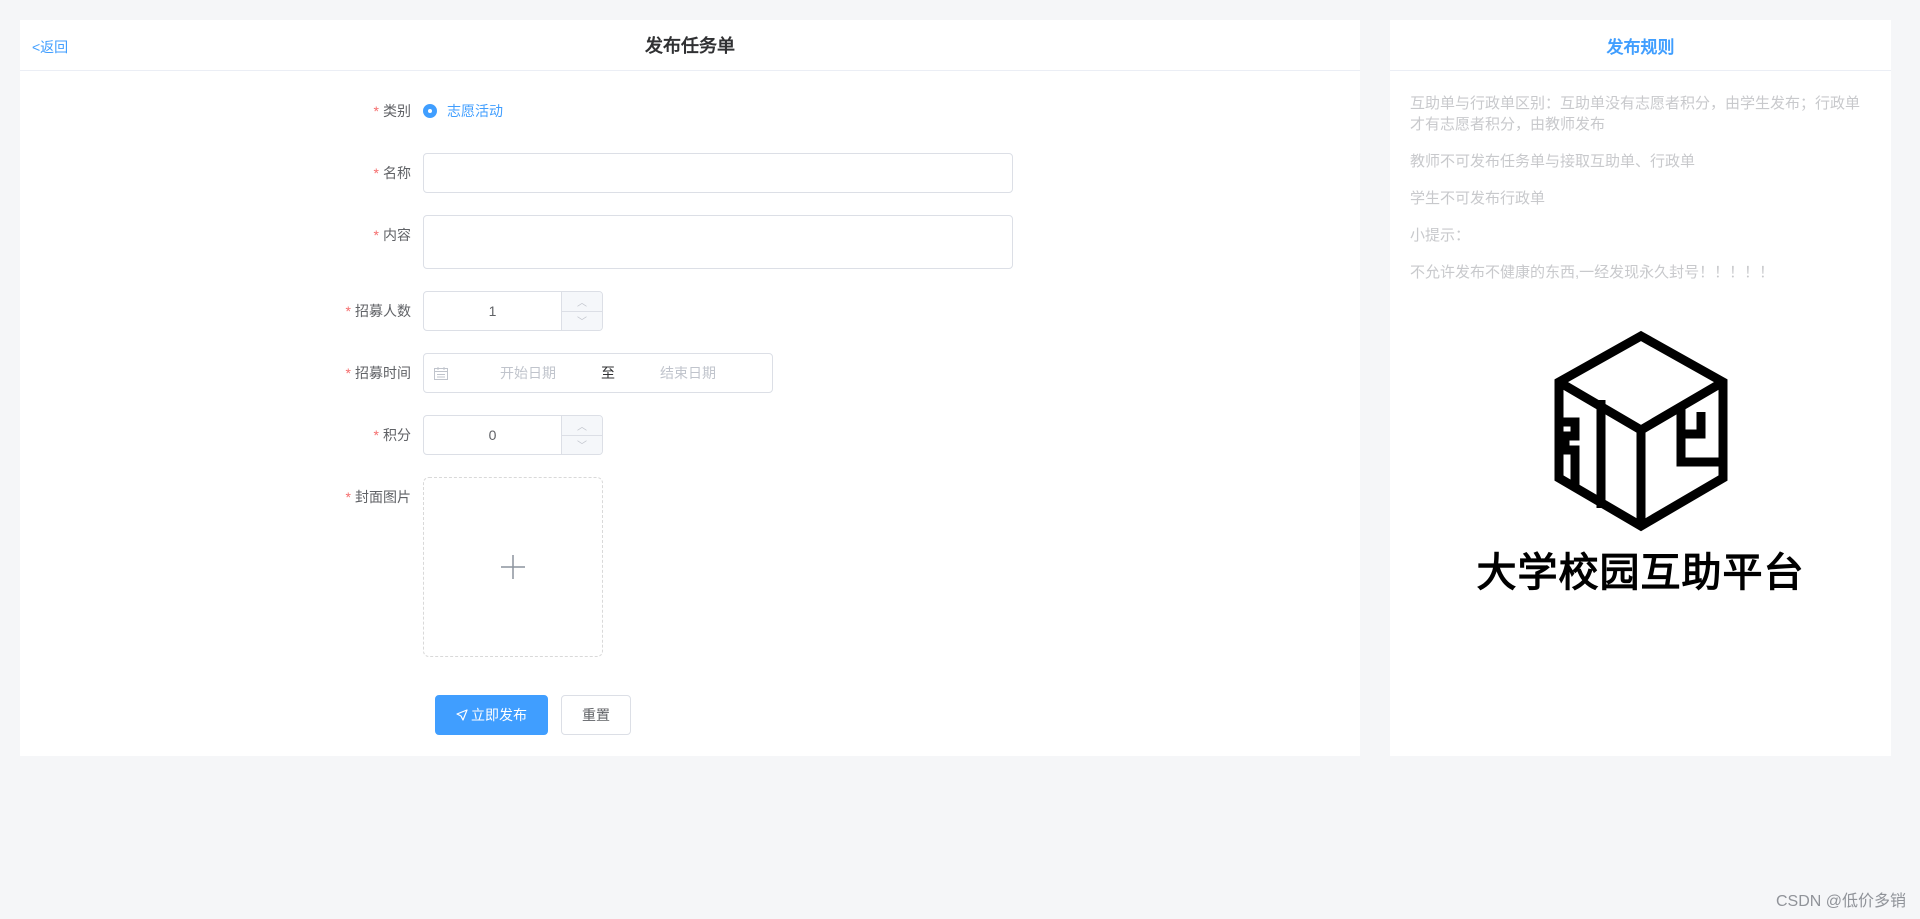  I want to click on points-label: * 积分, so click(392, 435).